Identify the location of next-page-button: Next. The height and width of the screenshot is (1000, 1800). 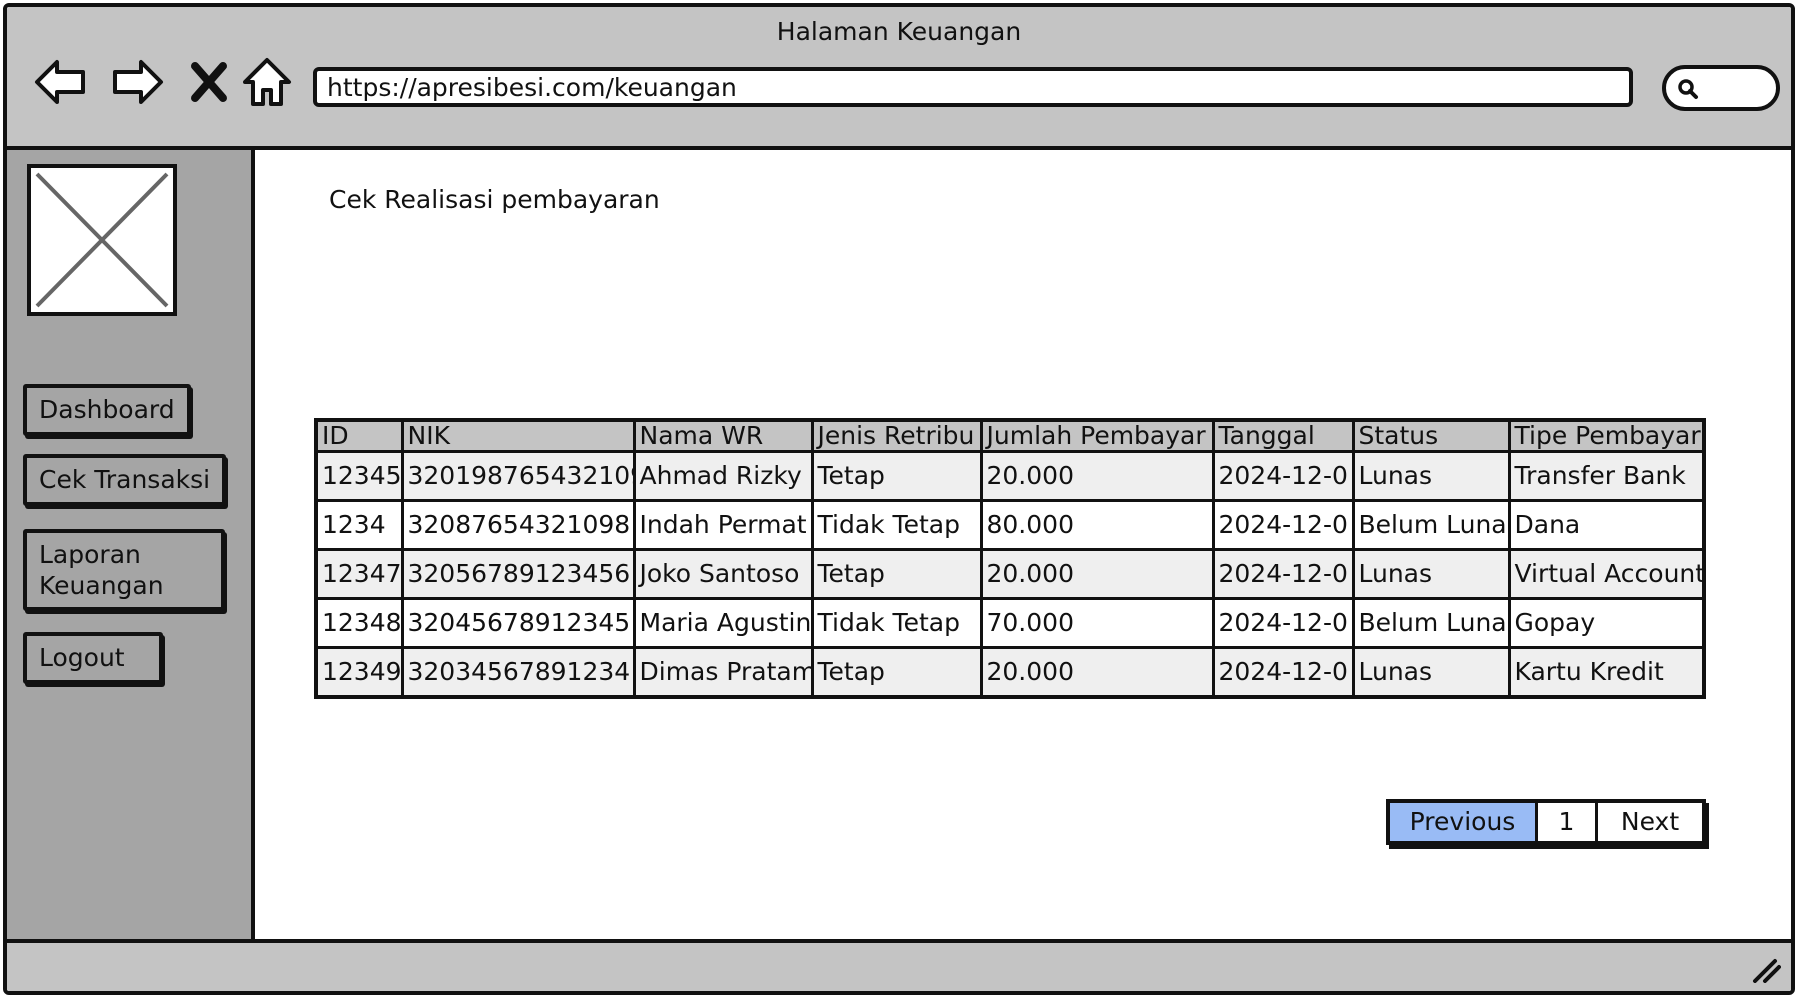
(1650, 822).